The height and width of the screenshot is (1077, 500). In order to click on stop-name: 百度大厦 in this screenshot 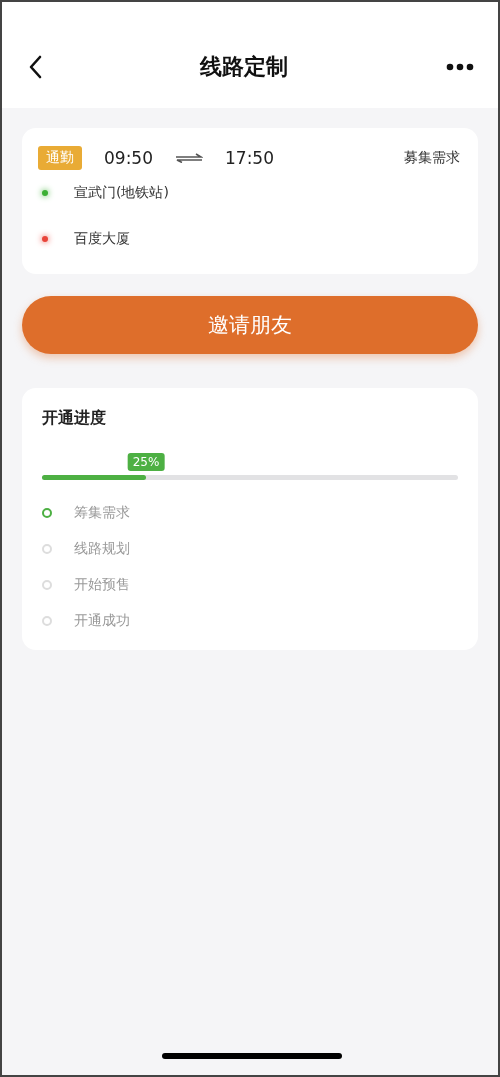, I will do `click(102, 239)`.